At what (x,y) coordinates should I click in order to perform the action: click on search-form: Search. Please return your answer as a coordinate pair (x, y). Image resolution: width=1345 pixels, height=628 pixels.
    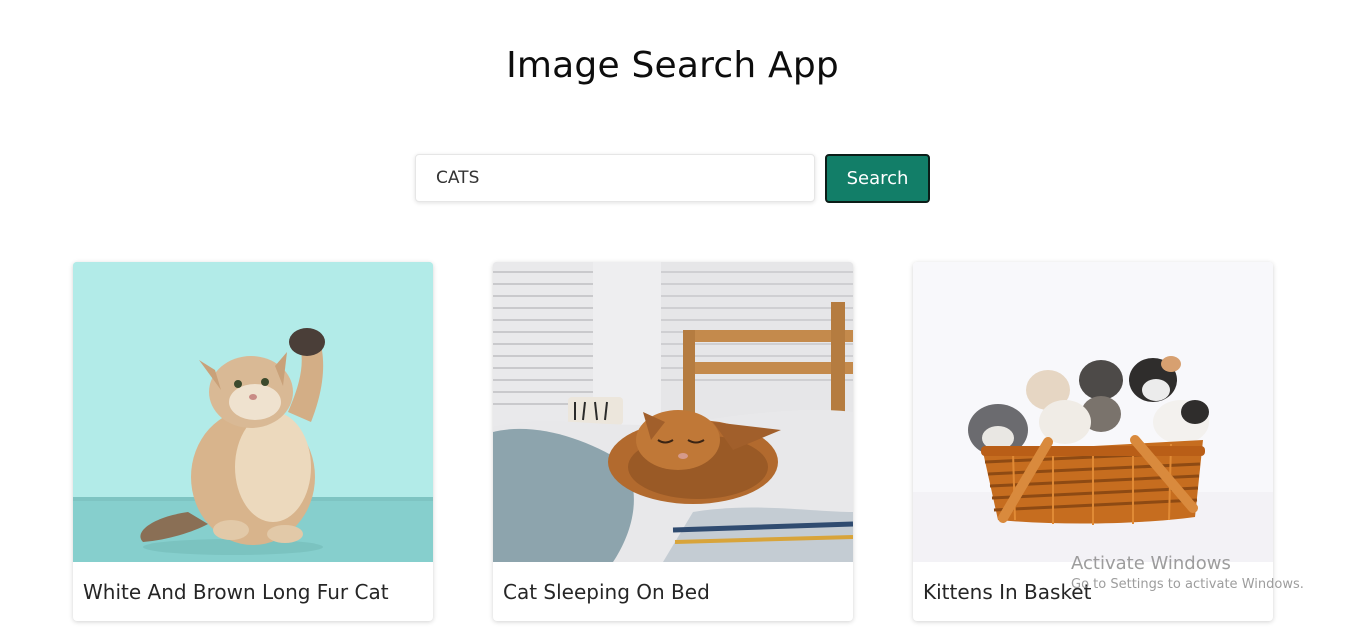
    Looking at the image, I should click on (673, 179).